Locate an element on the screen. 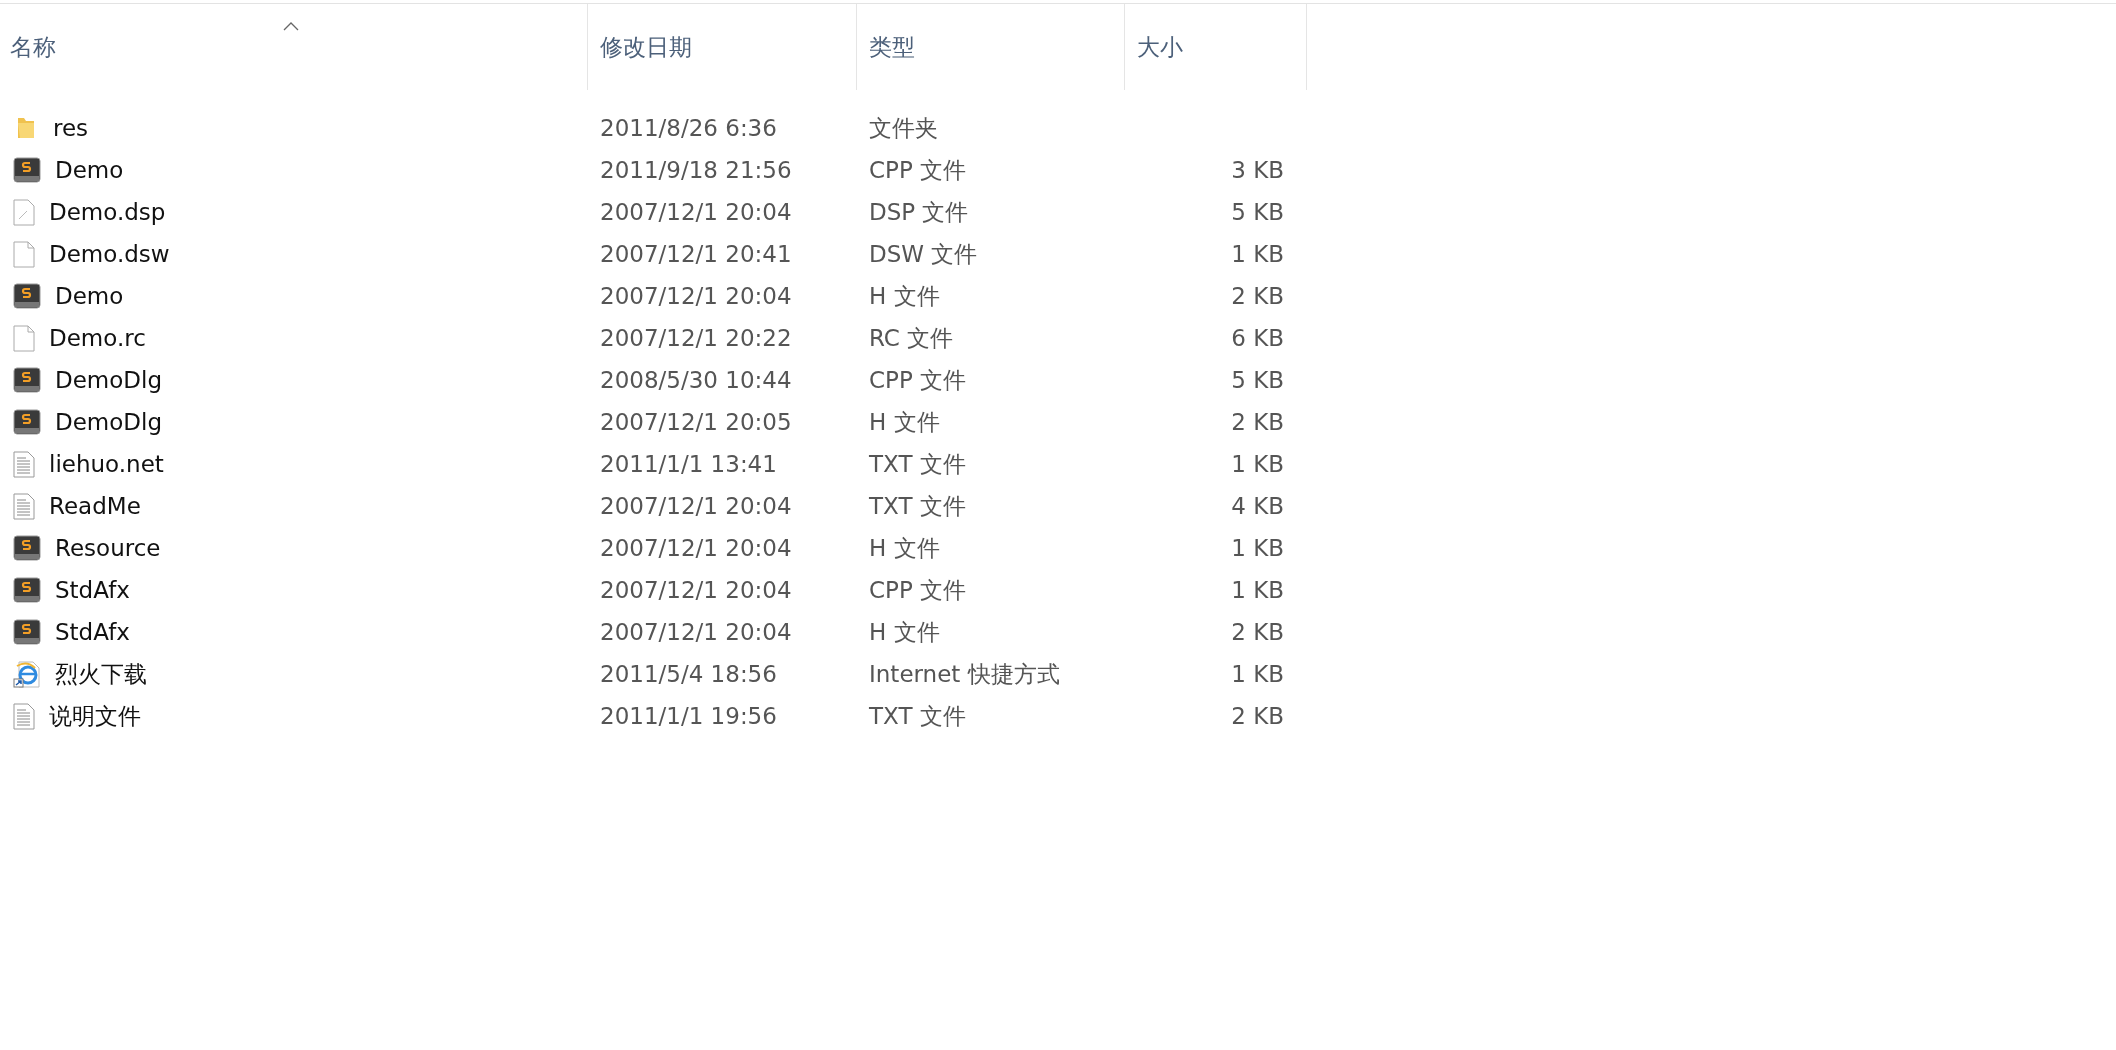 The width and height of the screenshot is (2116, 1050). file-name: 烈火下载 is located at coordinates (101, 674).